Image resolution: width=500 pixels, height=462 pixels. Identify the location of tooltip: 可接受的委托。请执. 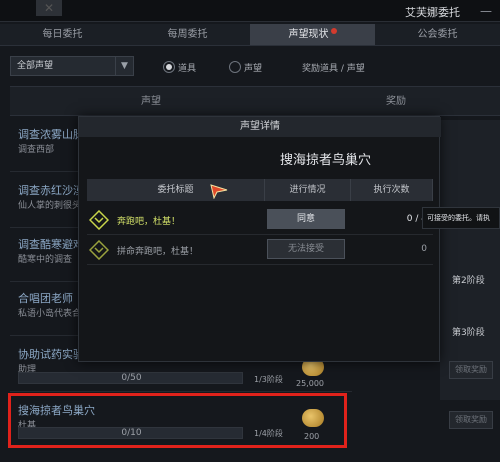
(461, 218).